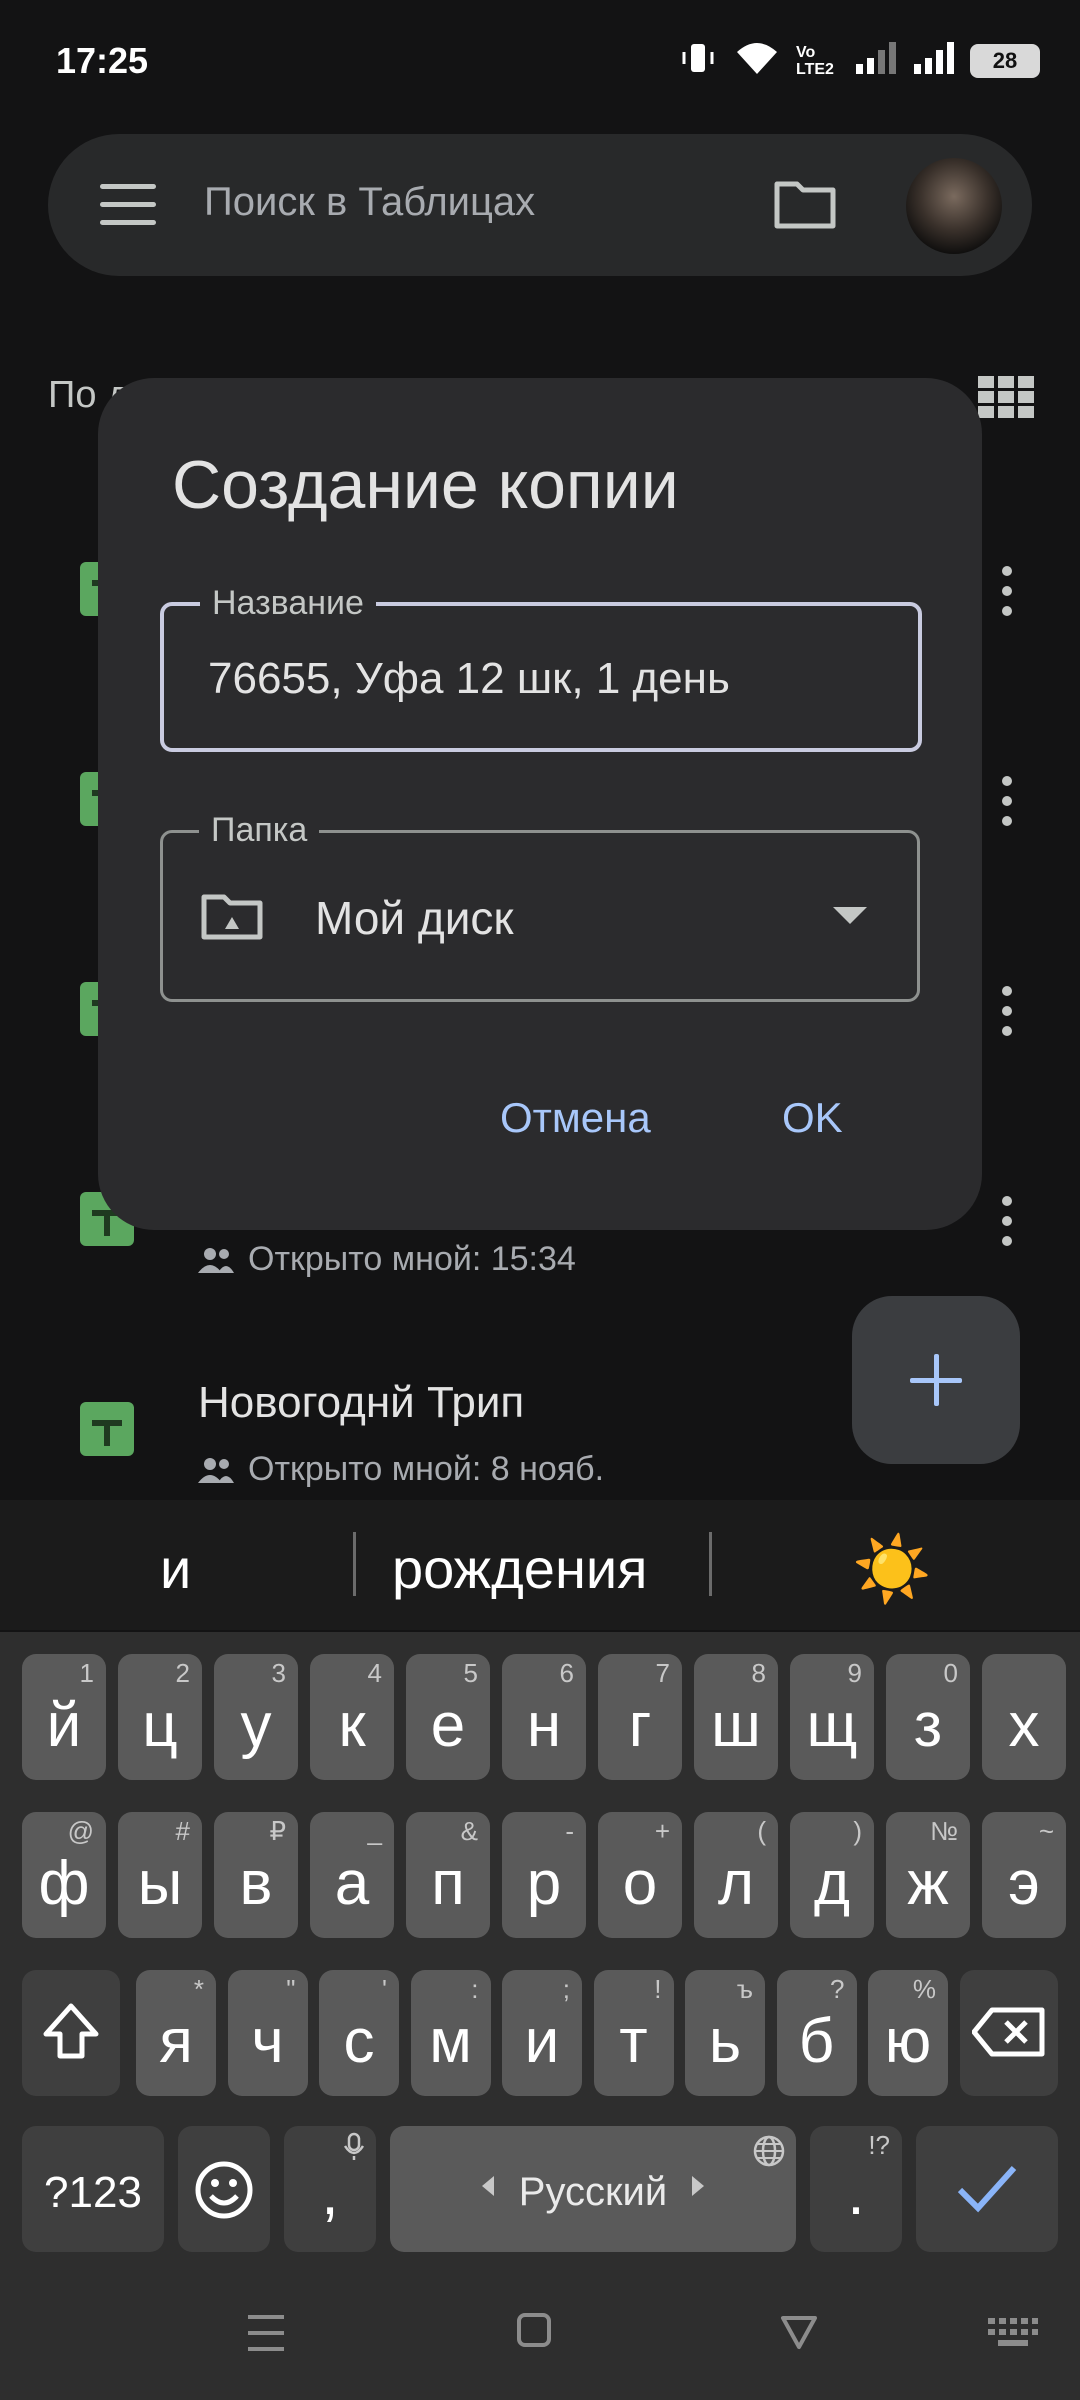 This screenshot has height=2400, width=1080. Describe the element at coordinates (954, 206) in the screenshot. I see `avatar` at that location.